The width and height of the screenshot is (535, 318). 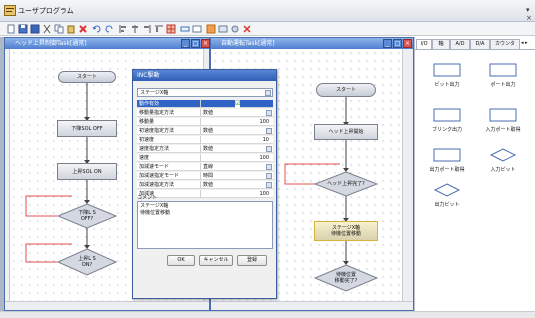 What do you see at coordinates (447, 85) in the screenshot?
I see `palette-item-label: ビット出力` at bounding box center [447, 85].